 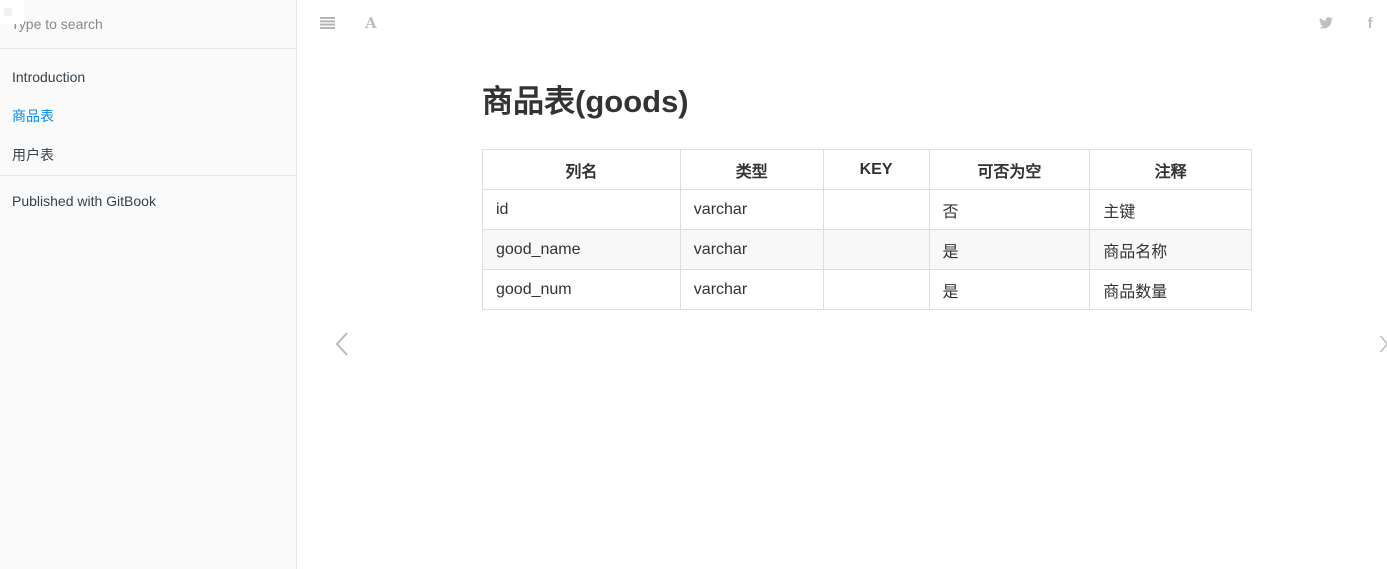 I want to click on table-cell: good_num, so click(x=581, y=289).